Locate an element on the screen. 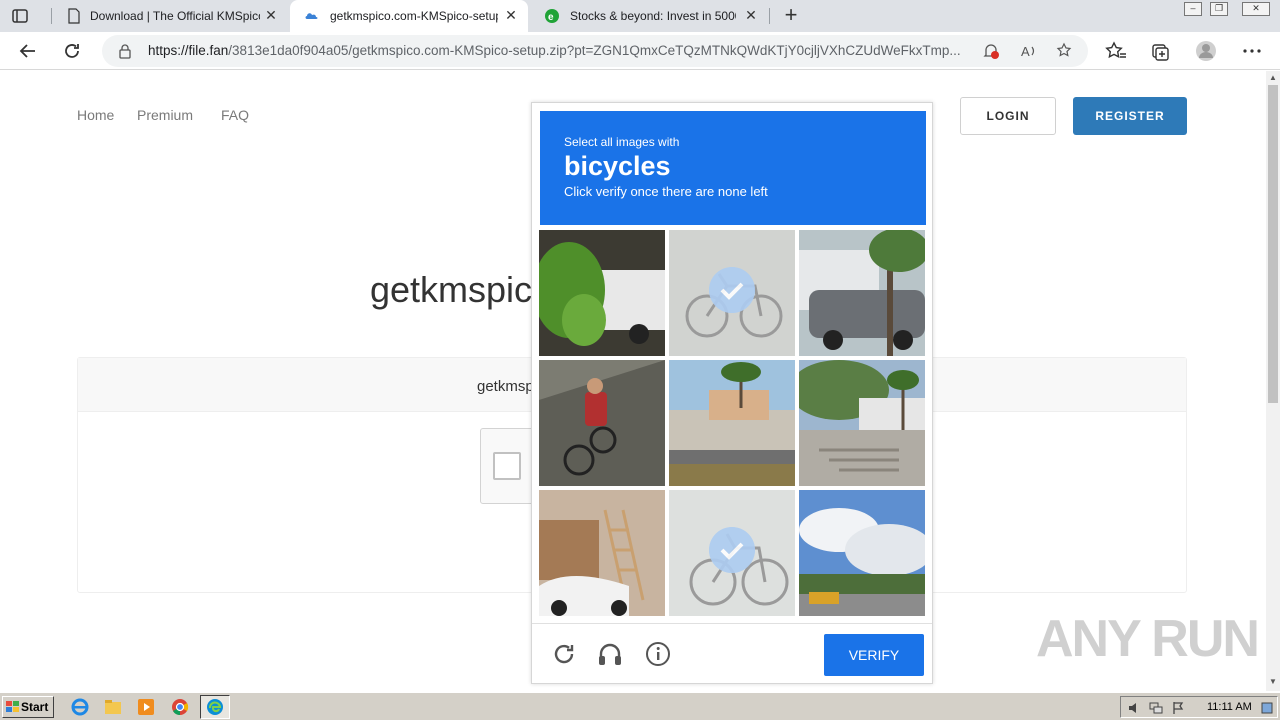 The height and width of the screenshot is (720, 1280). captcha-checkbox is located at coordinates (507, 466).